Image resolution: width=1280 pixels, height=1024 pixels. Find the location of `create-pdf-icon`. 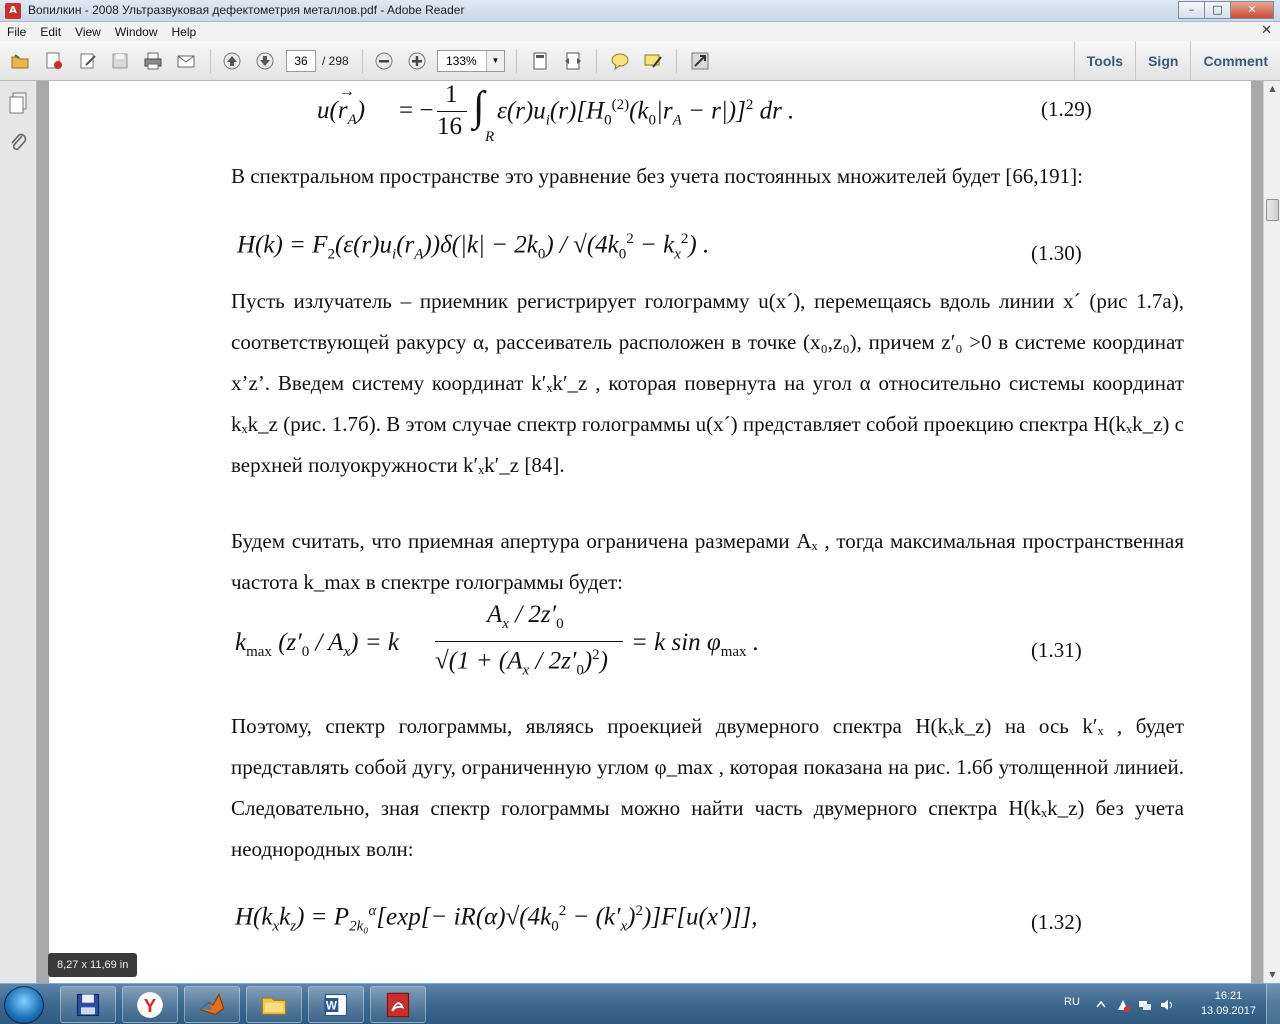

create-pdf-icon is located at coordinates (54, 61).